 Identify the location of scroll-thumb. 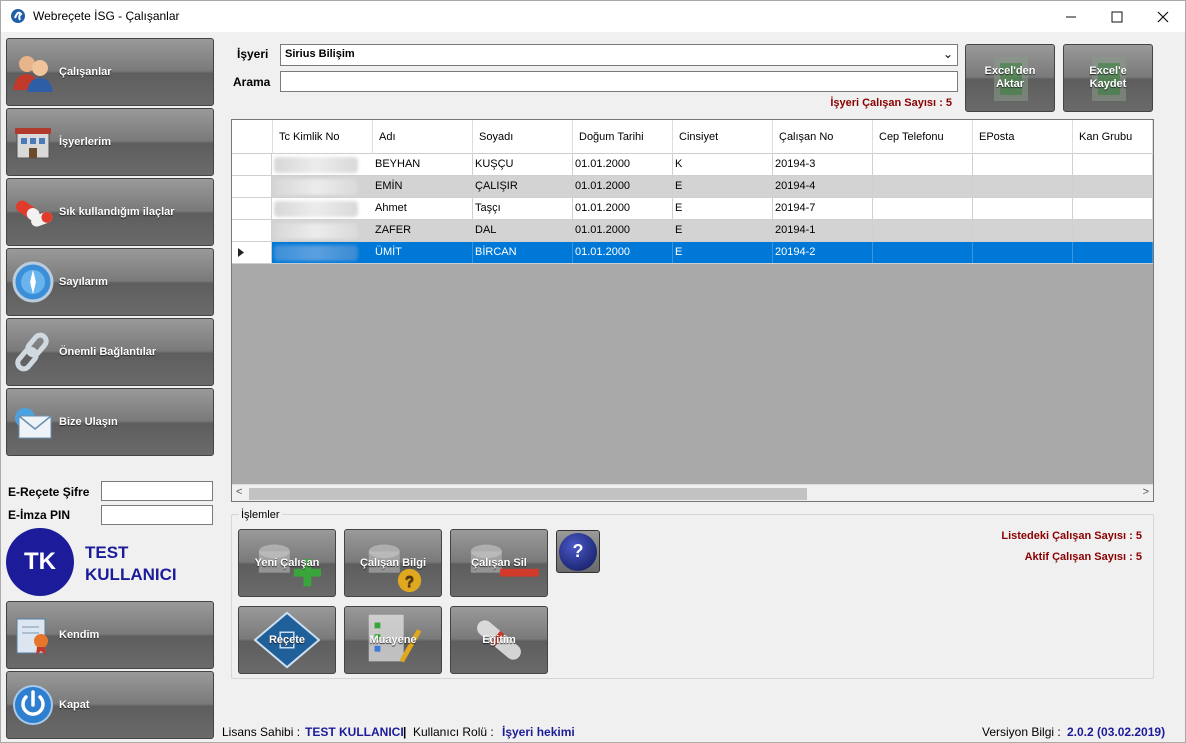
(528, 494).